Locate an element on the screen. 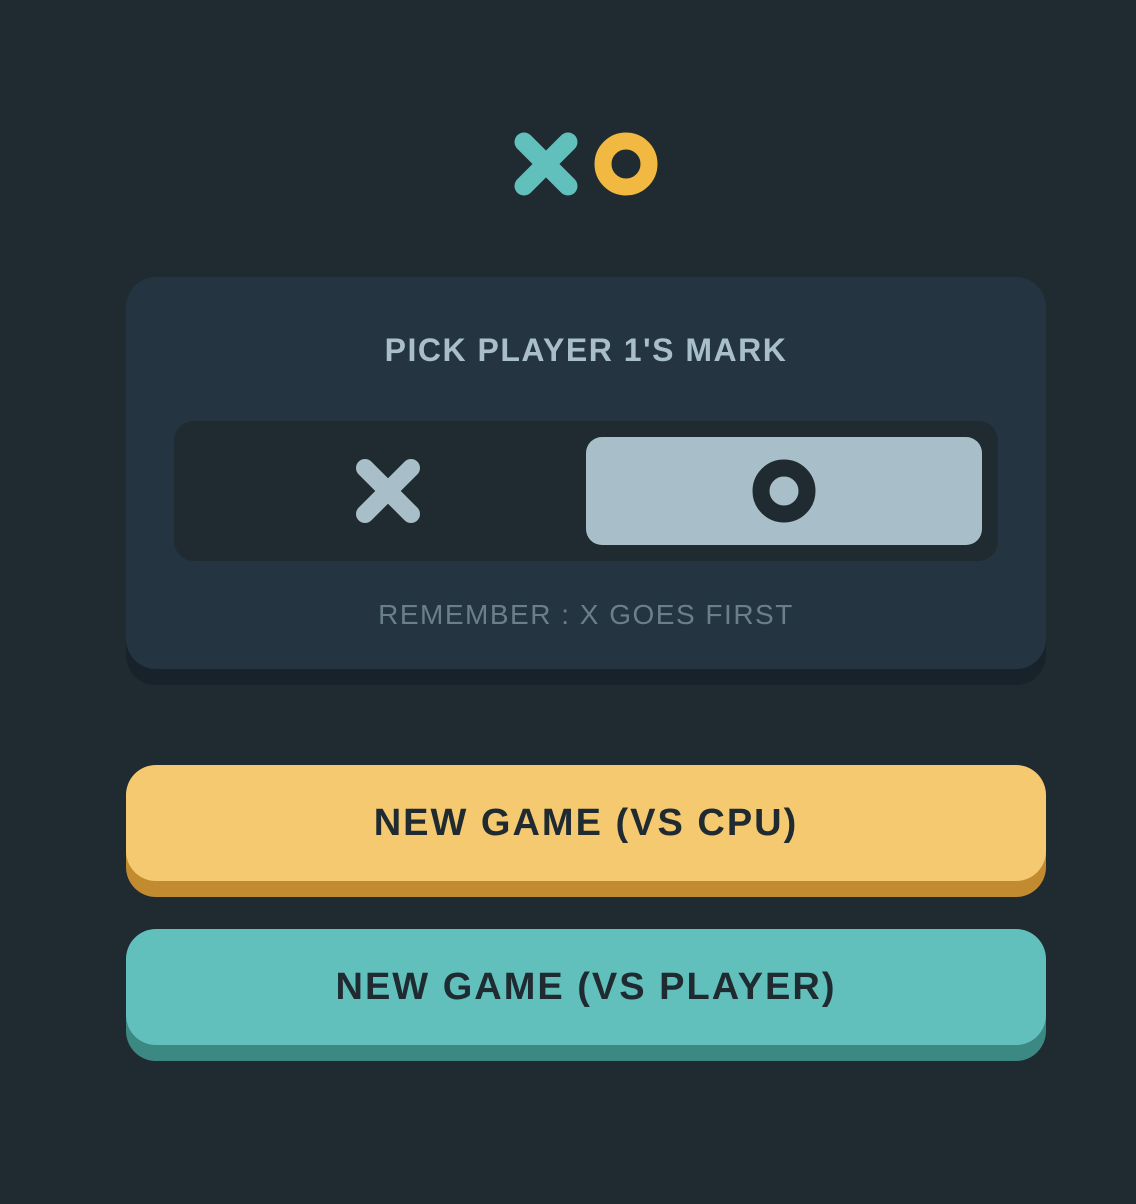 Image resolution: width=1136 pixels, height=1204 pixels. new-game-vs-cpu-button: NEW GAME (VS CPU) is located at coordinates (586, 823).